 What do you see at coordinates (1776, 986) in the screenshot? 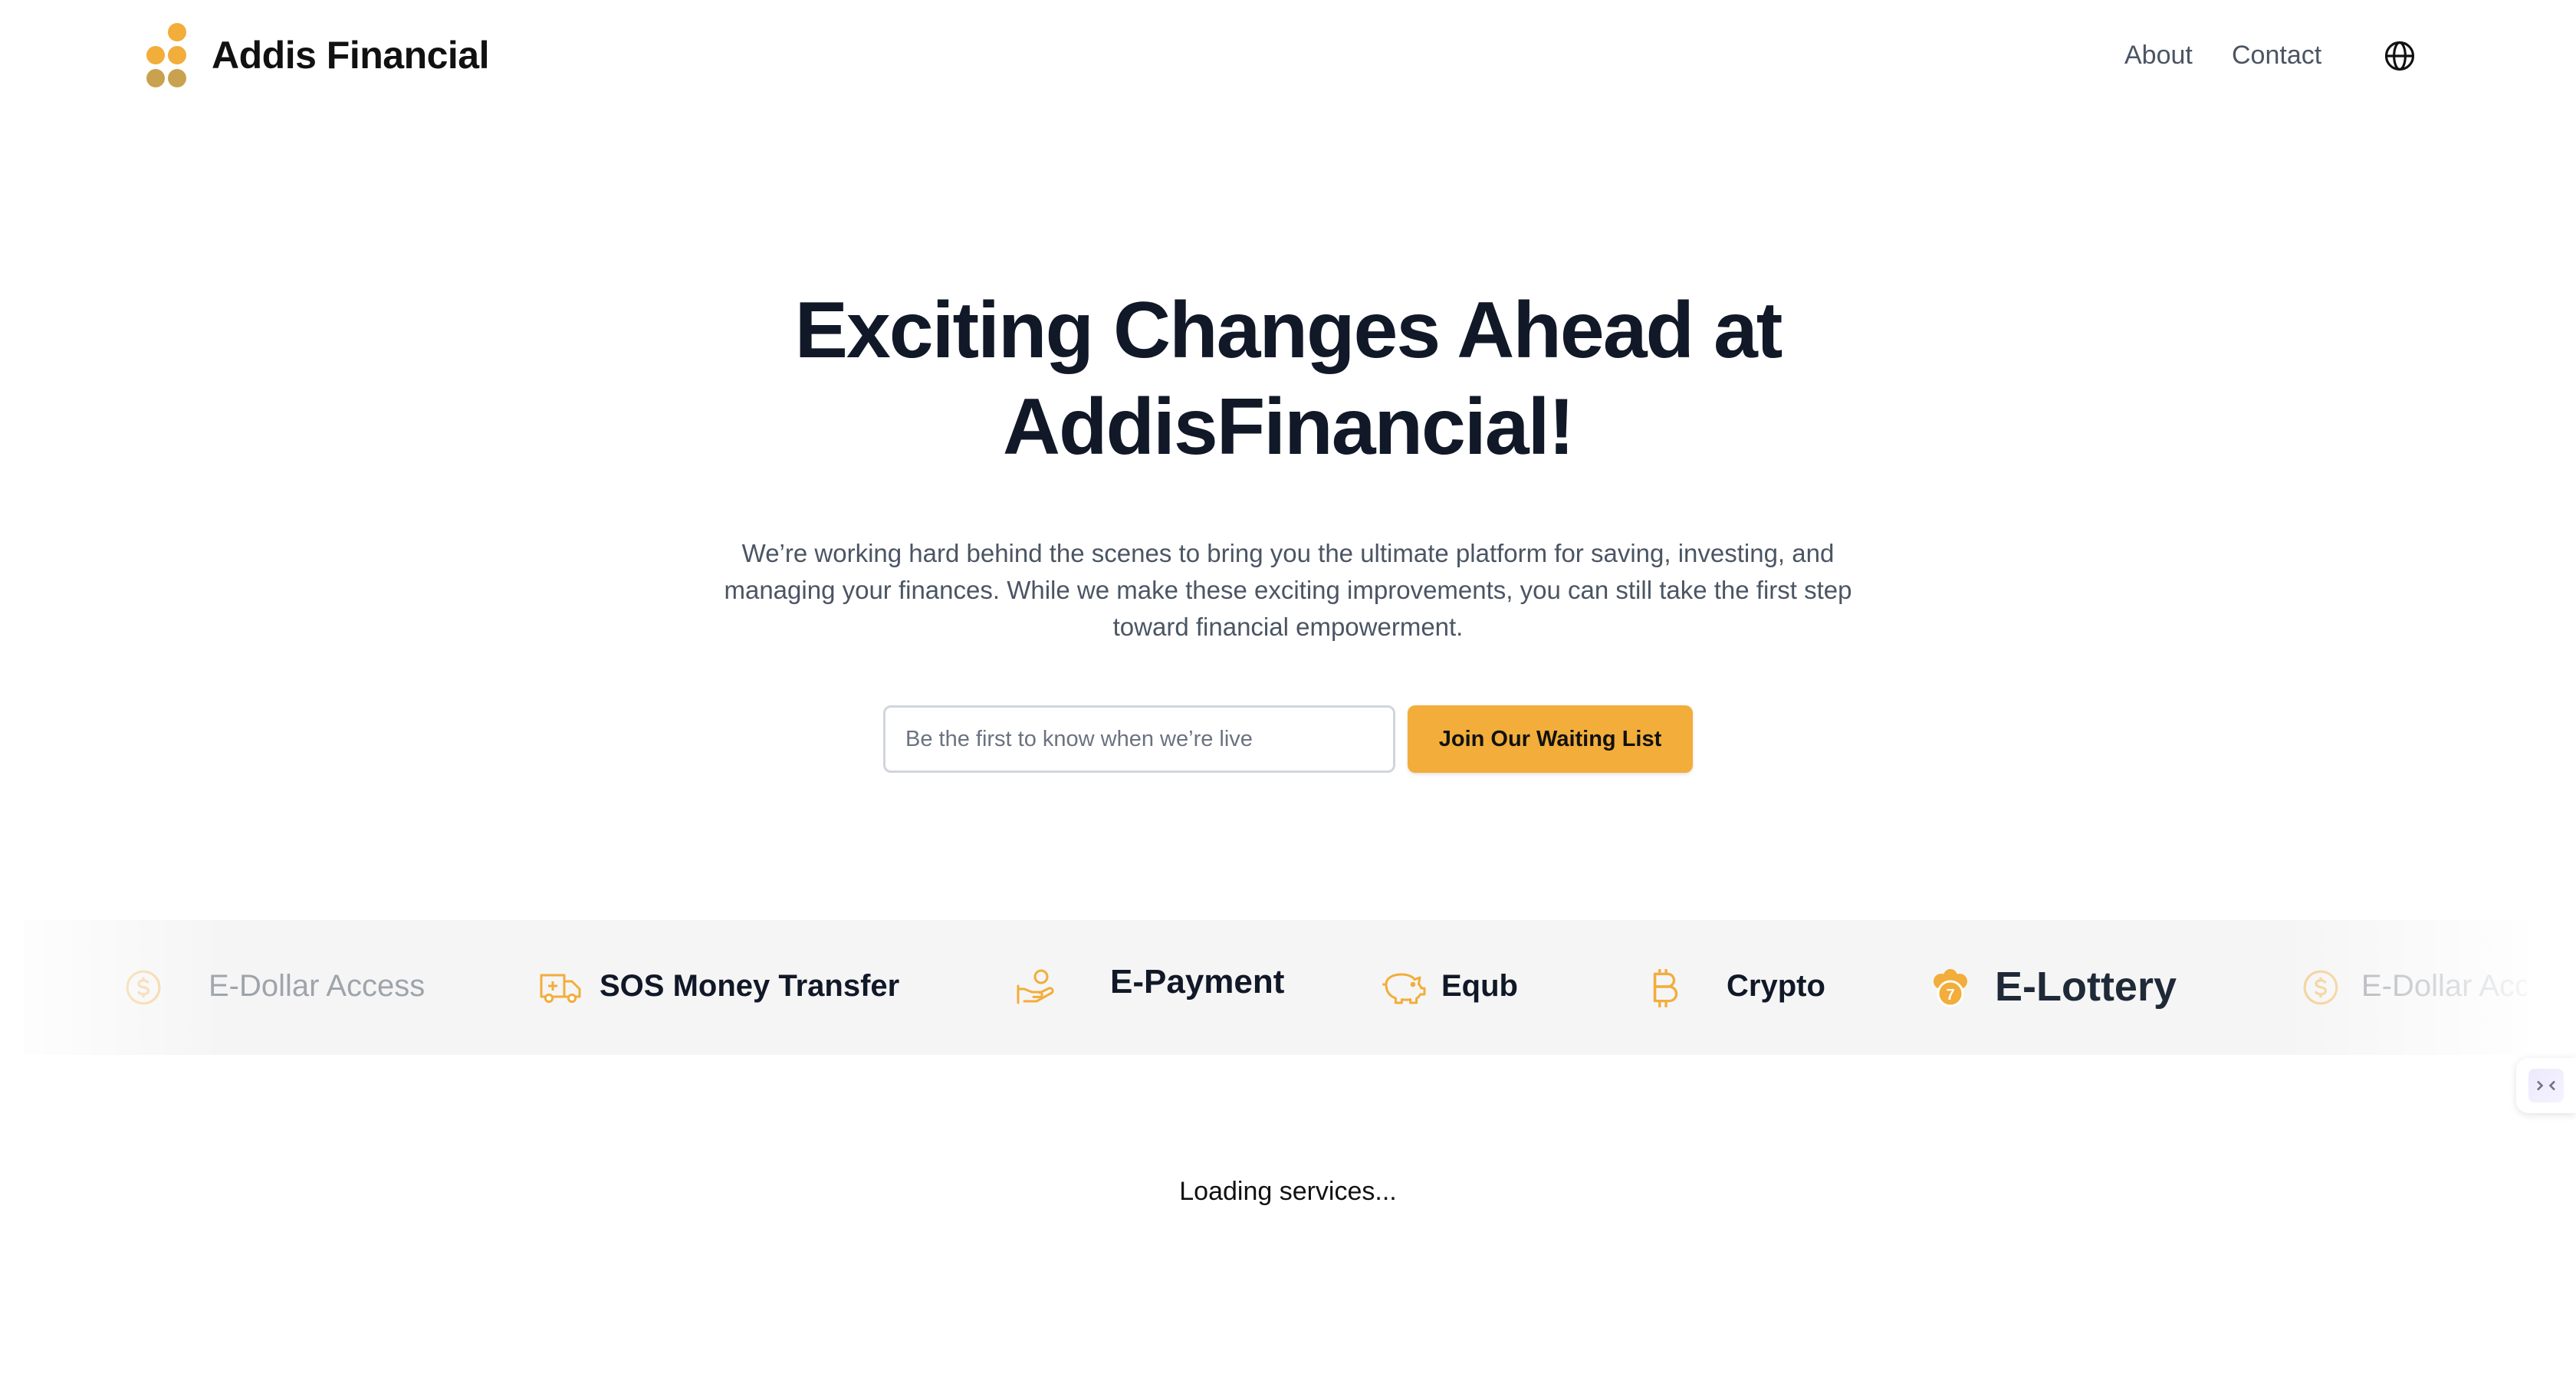
I see `service-label: Crypto` at bounding box center [1776, 986].